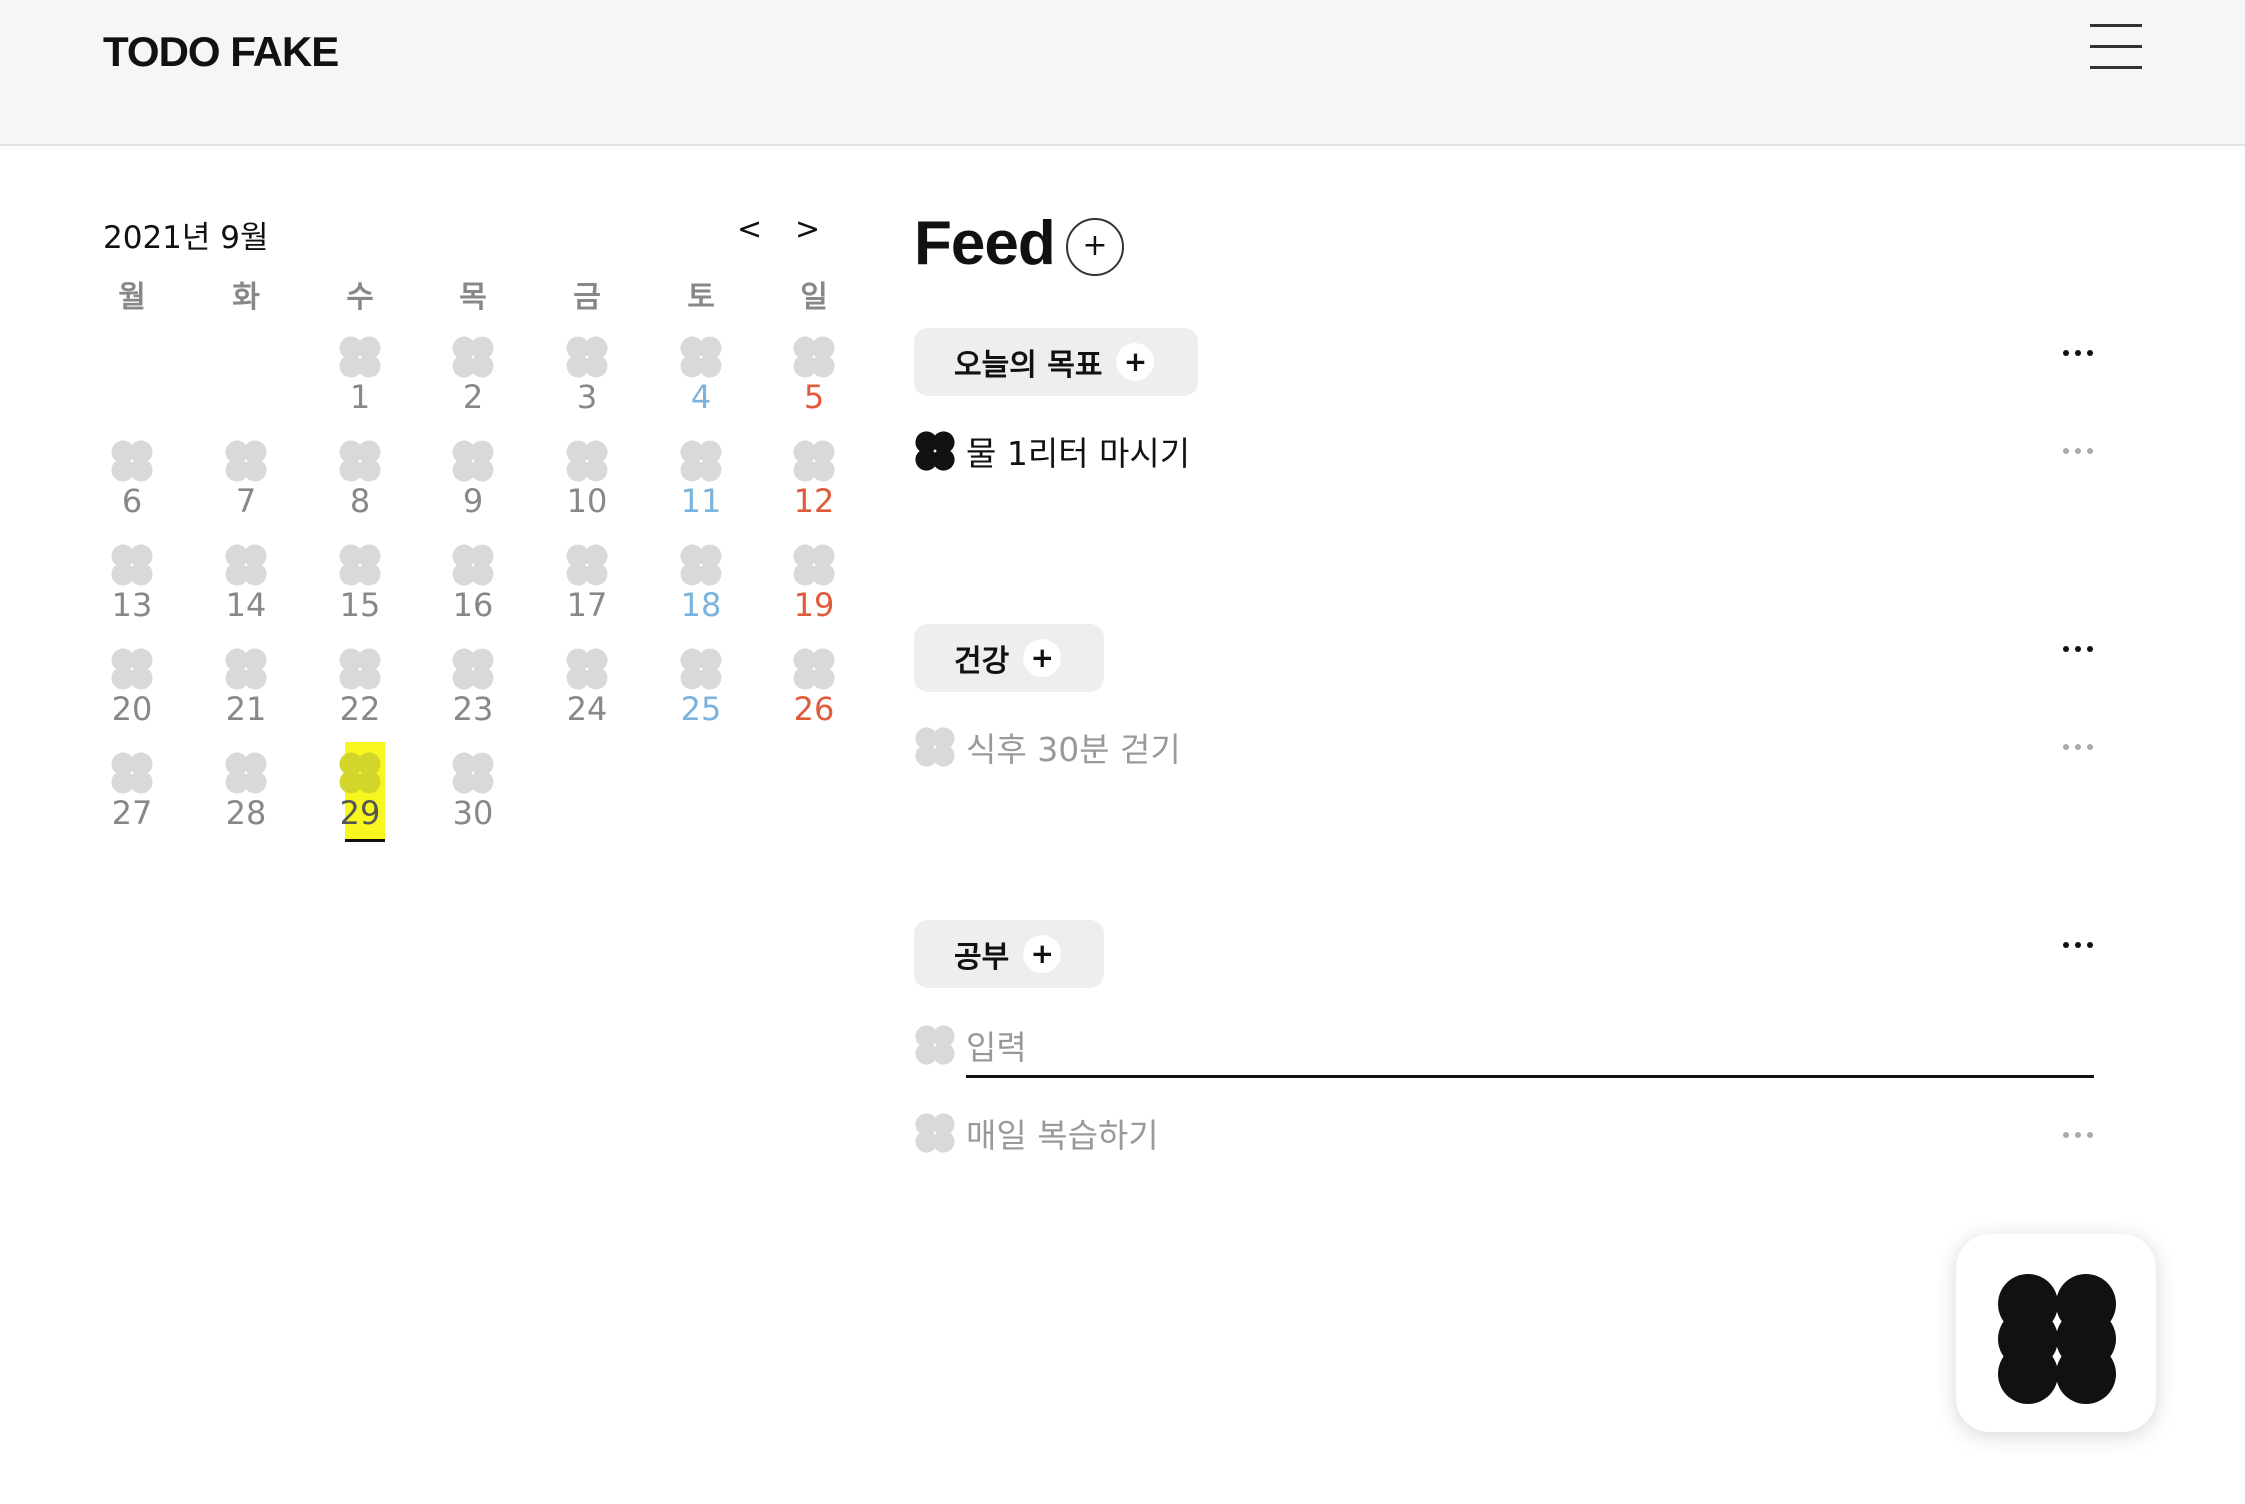 The width and height of the screenshot is (2245, 1504). Describe the element at coordinates (587, 605) in the screenshot. I see `day-number: 17` at that location.